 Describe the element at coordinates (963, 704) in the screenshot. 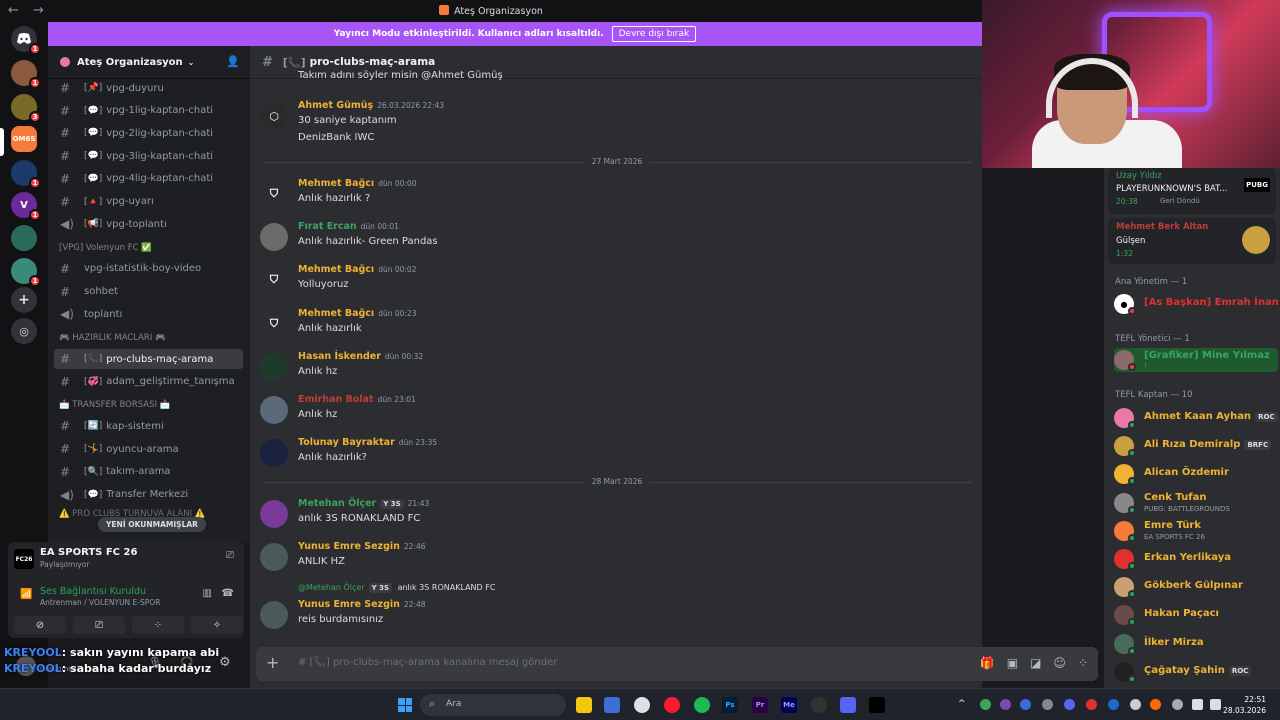

I see `tray-chevron-icon: ^` at that location.